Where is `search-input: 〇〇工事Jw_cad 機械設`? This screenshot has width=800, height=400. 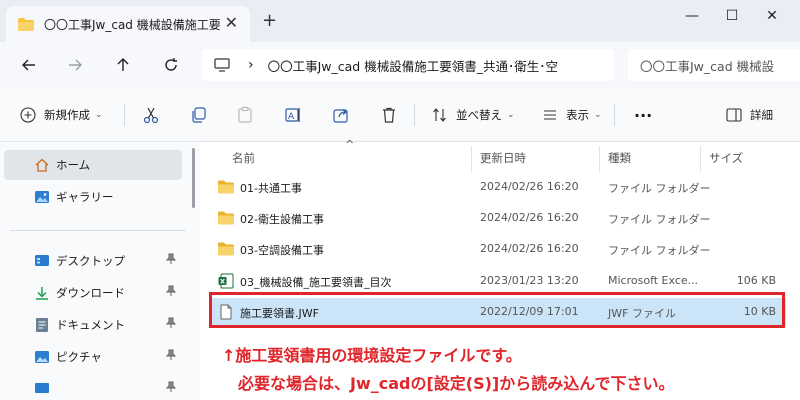 search-input: 〇〇工事Jw_cad 機械設 is located at coordinates (714, 65).